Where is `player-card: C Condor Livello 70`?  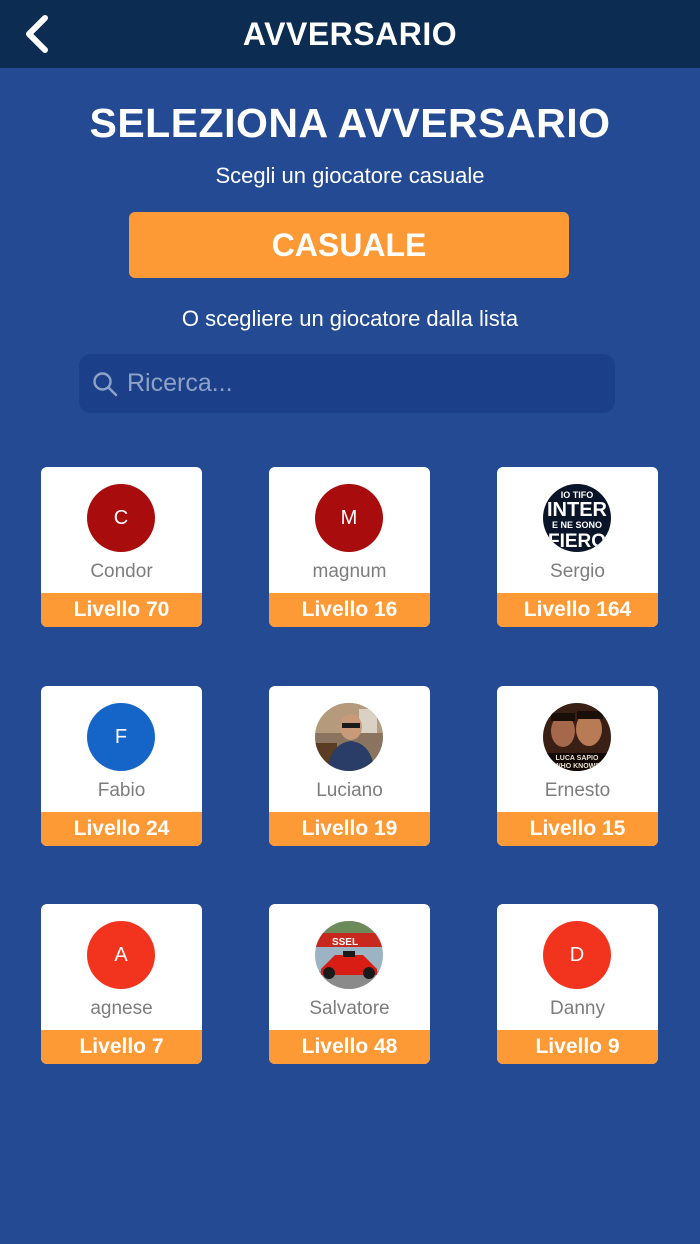
player-card: C Condor Livello 70 is located at coordinates (121, 547).